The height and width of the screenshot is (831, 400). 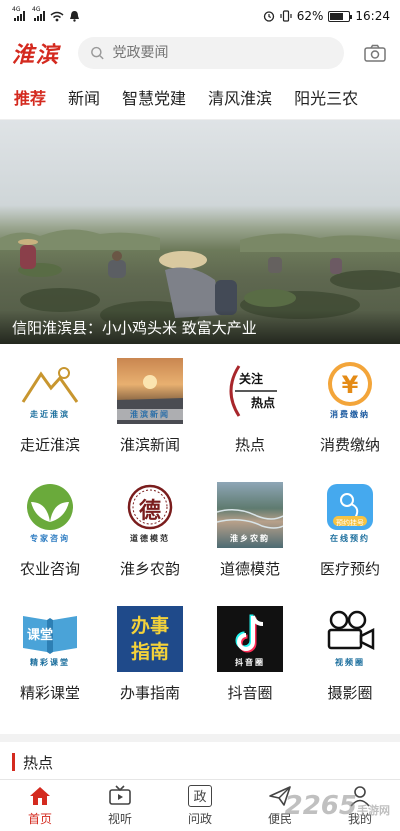 What do you see at coordinates (150, 391) in the screenshot?
I see `sunset-photo-icon: 淮滨新闻` at bounding box center [150, 391].